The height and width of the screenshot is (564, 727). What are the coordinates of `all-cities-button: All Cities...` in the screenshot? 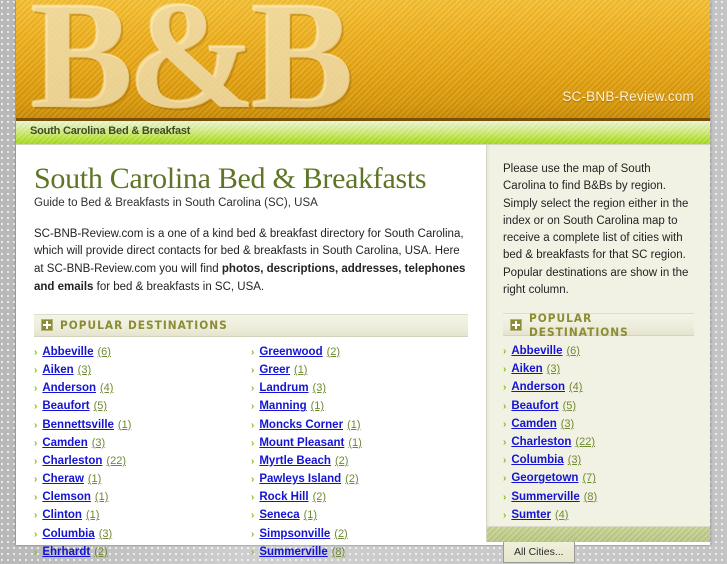 It's located at (539, 551).